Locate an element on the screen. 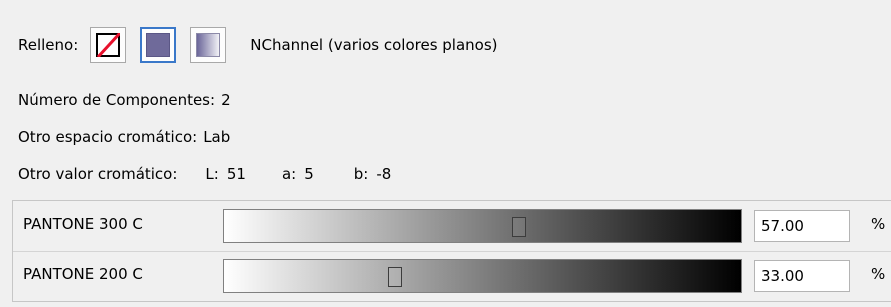 This screenshot has width=891, height=307. b-label: b: is located at coordinates (361, 174).